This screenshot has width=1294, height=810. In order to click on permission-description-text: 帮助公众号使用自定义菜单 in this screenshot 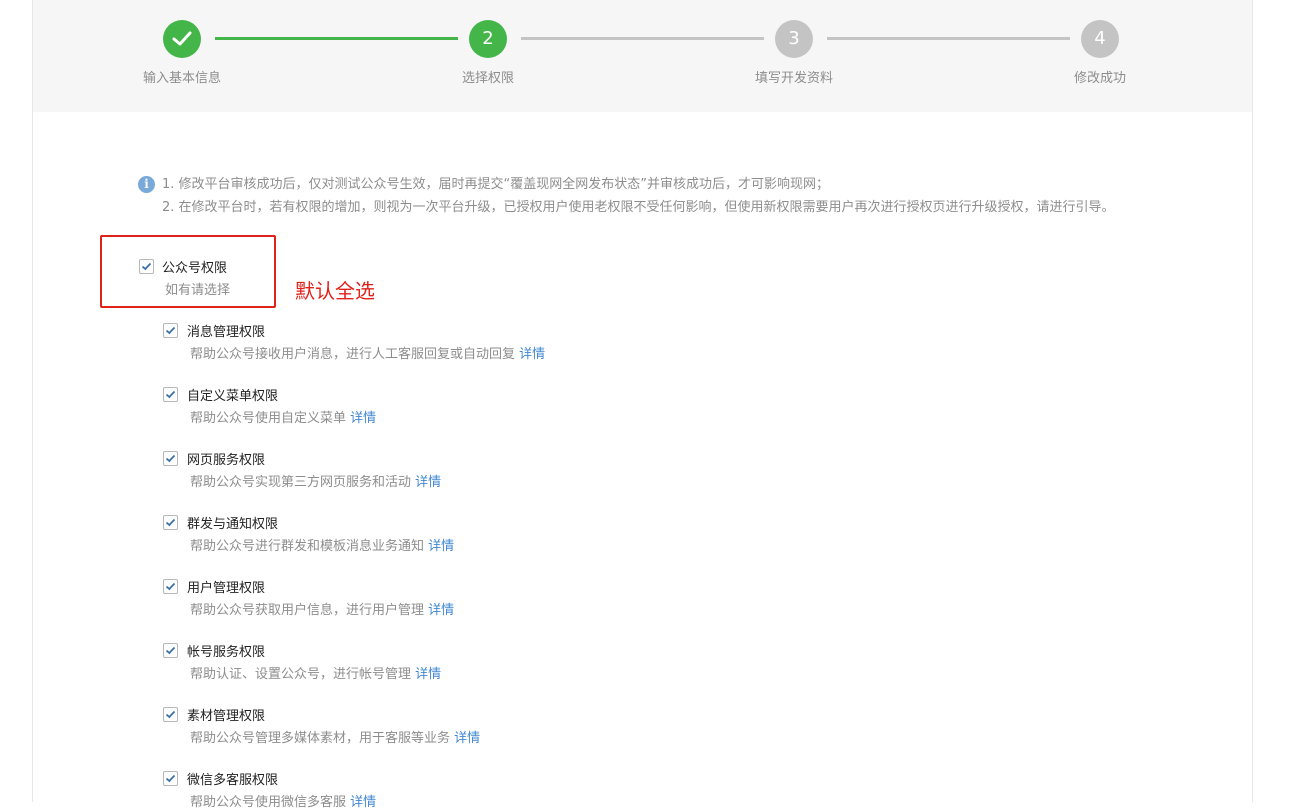, I will do `click(268, 418)`.